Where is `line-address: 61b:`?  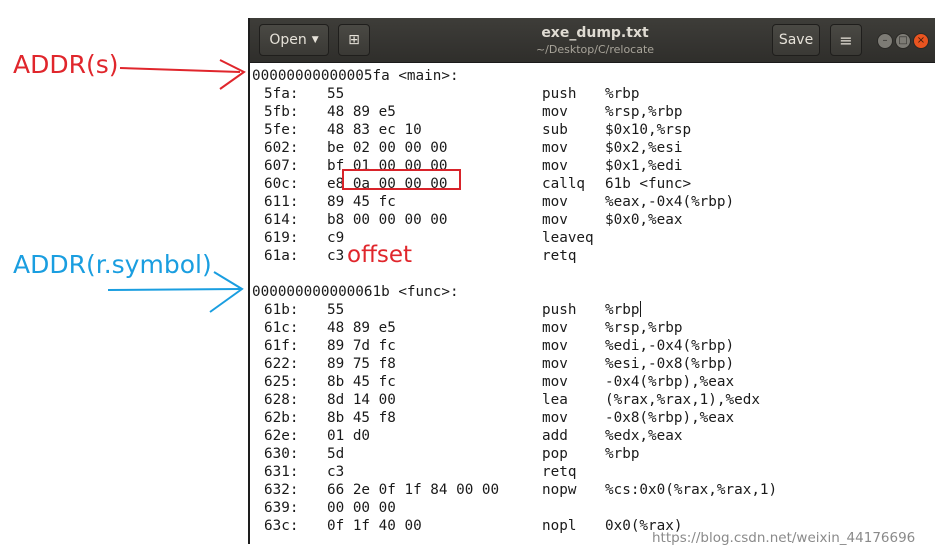
line-address: 61b: is located at coordinates (281, 310).